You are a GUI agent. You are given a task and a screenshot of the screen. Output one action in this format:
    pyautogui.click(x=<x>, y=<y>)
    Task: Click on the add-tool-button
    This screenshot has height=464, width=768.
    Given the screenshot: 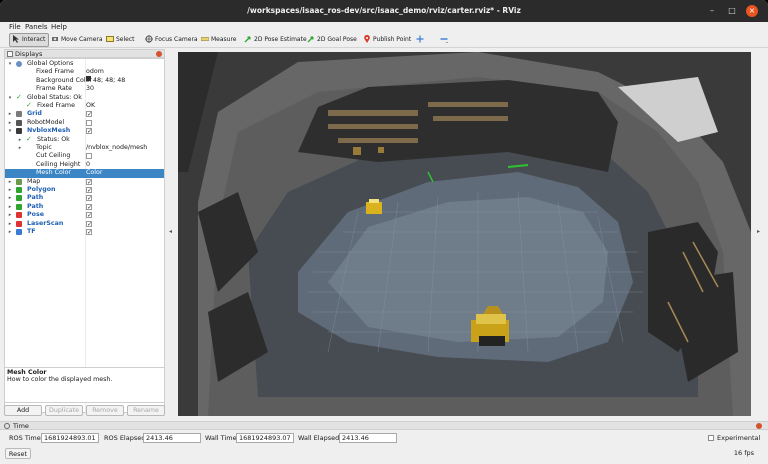 What is the action you would take?
    pyautogui.click(x=421, y=40)
    